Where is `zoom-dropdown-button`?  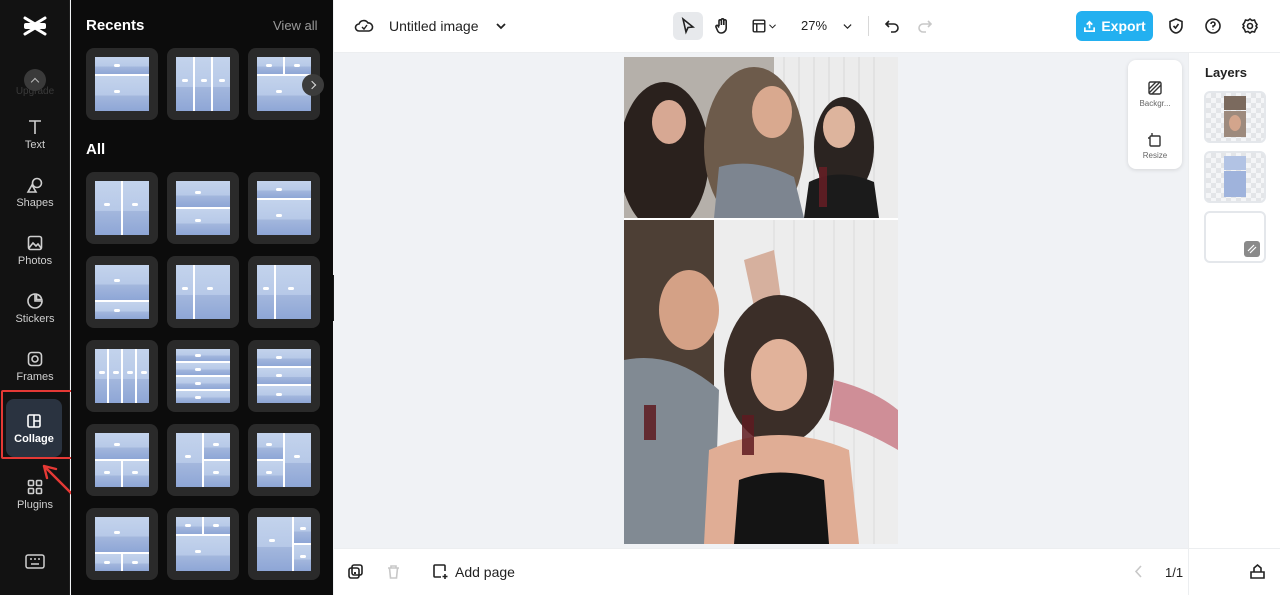
zoom-dropdown-button is located at coordinates (847, 26).